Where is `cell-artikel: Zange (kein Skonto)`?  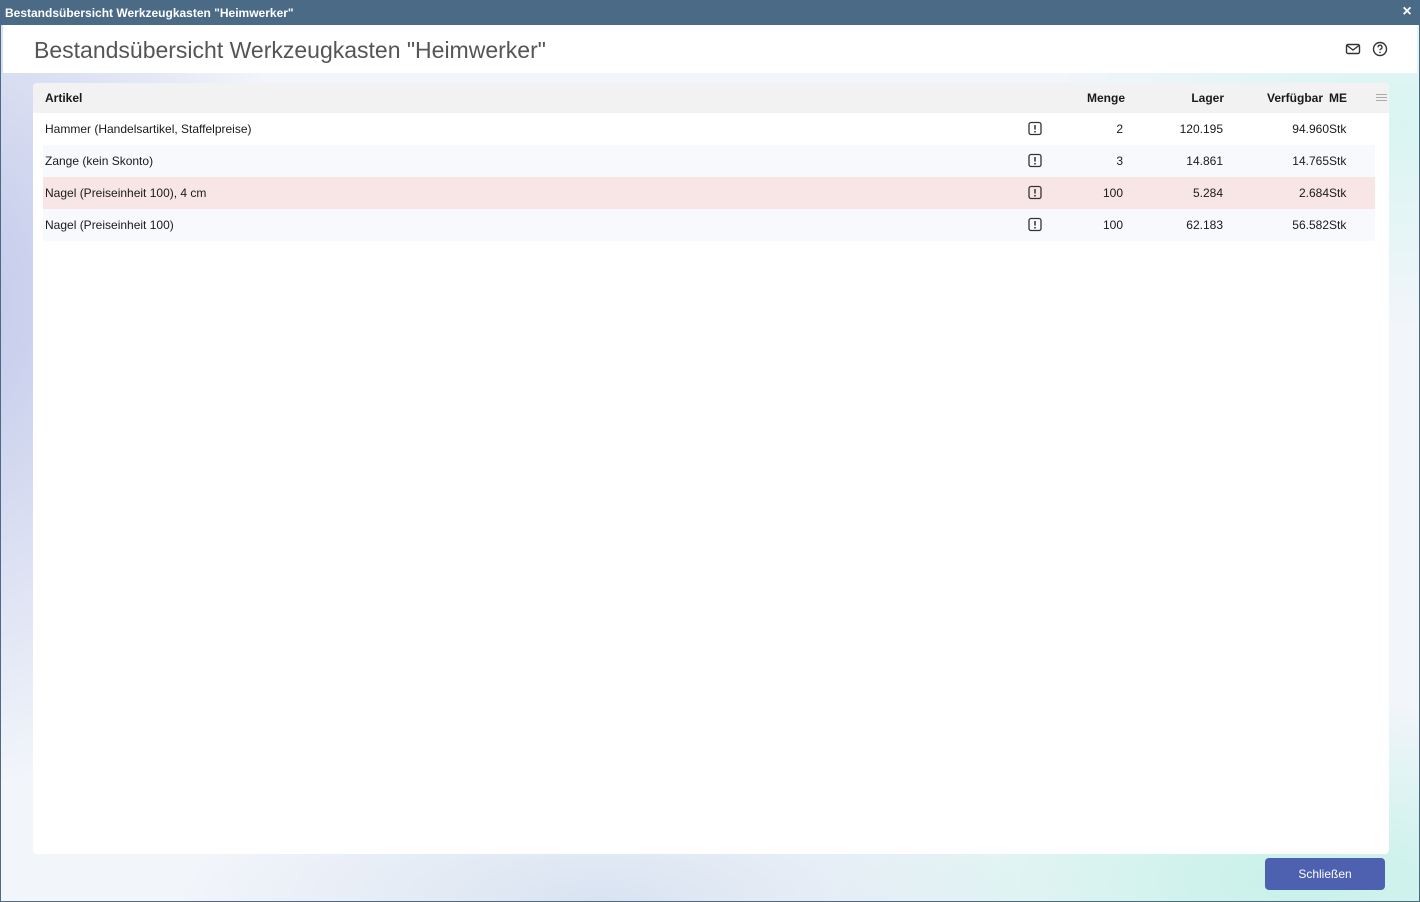 cell-artikel: Zange (kein Skonto) is located at coordinates (99, 161).